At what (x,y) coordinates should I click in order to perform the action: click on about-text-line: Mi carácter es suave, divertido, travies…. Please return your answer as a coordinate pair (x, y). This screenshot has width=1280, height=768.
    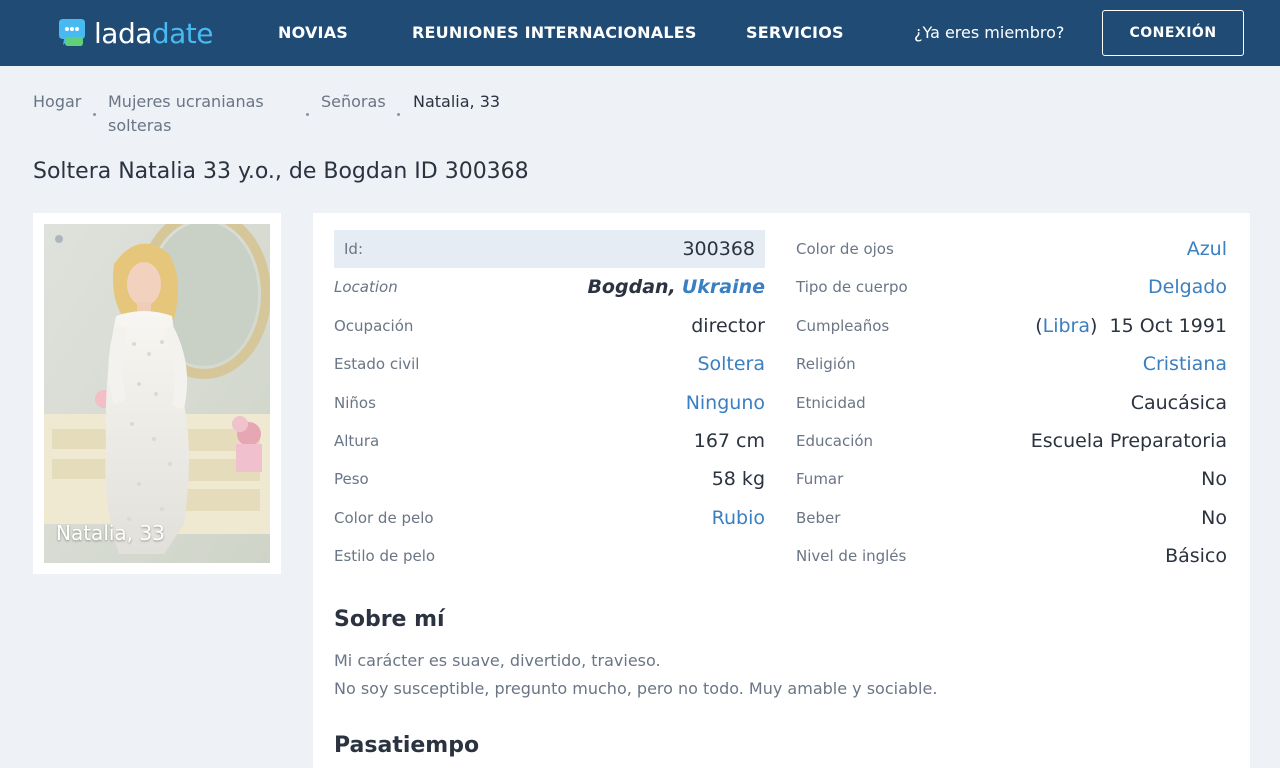
    Looking at the image, I should click on (497, 660).